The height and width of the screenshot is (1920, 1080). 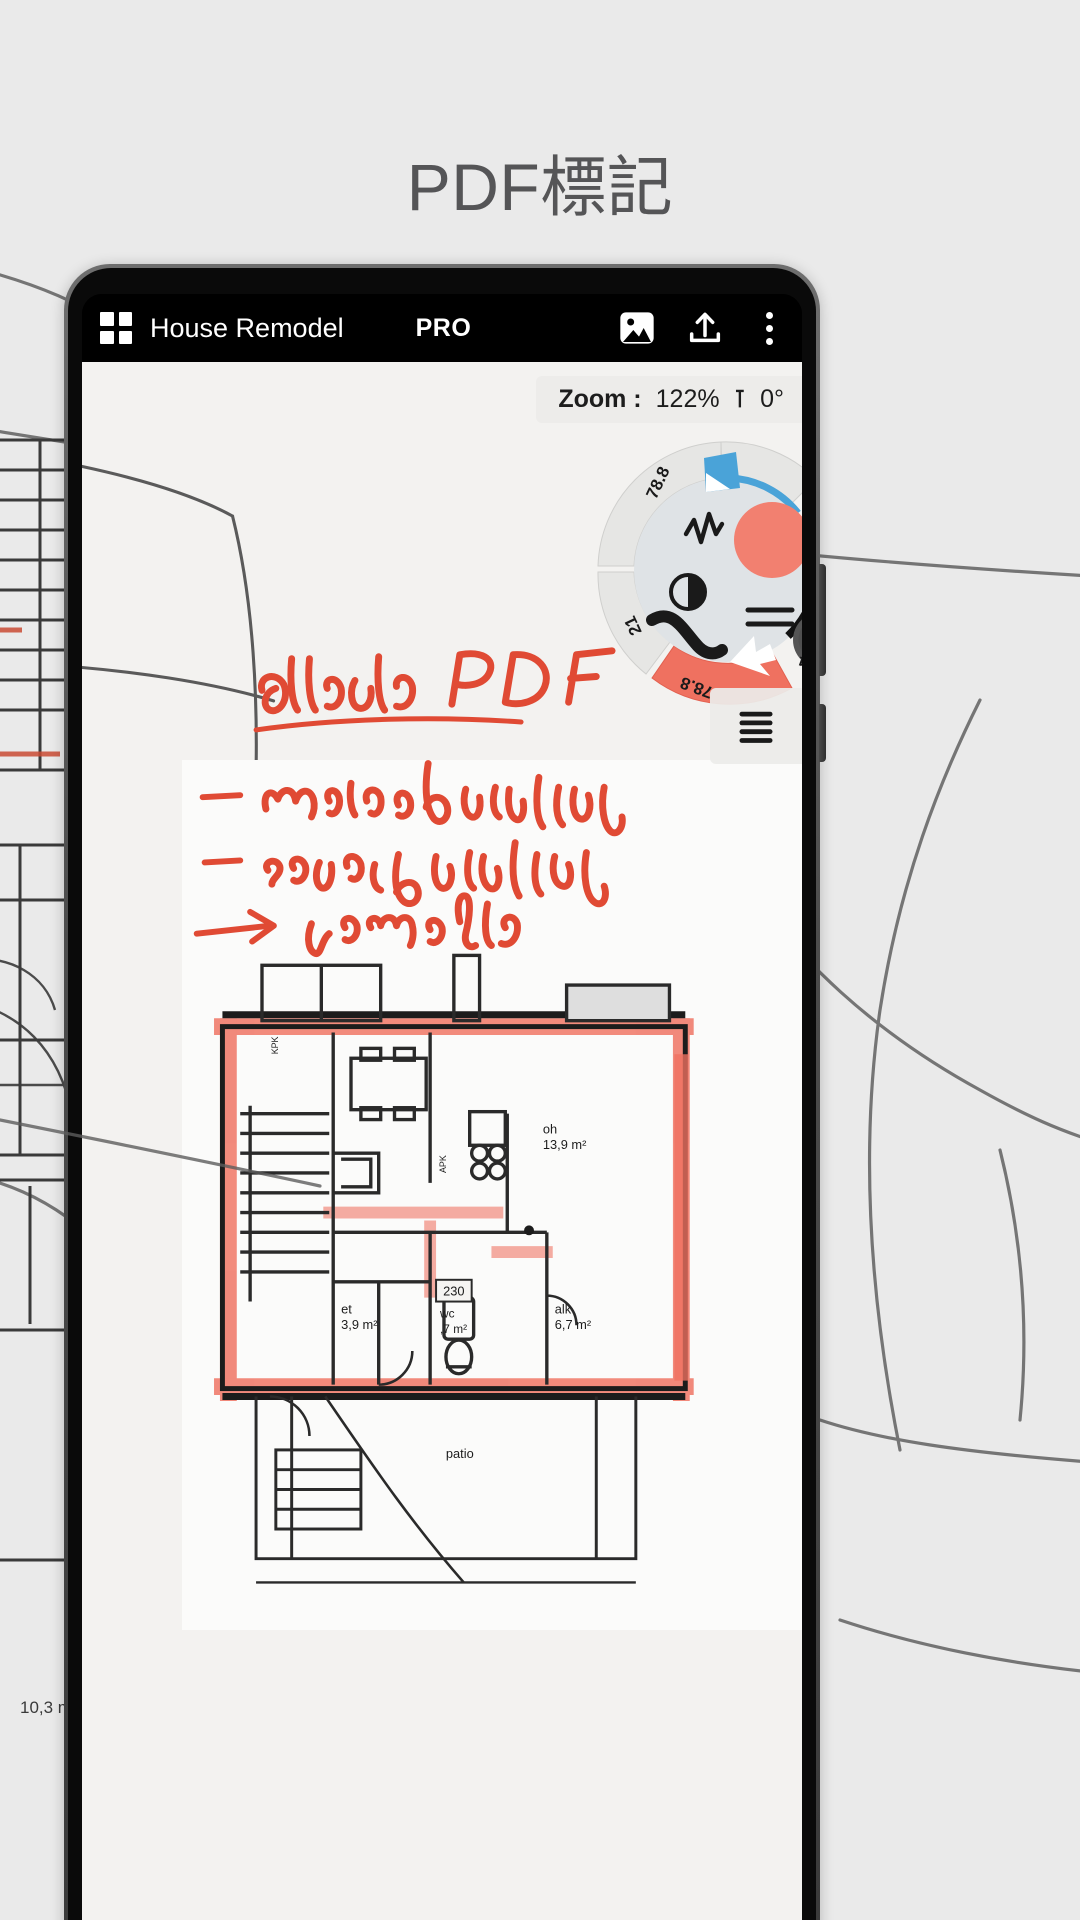 I want to click on page-title: PDF標記, so click(x=540, y=187).